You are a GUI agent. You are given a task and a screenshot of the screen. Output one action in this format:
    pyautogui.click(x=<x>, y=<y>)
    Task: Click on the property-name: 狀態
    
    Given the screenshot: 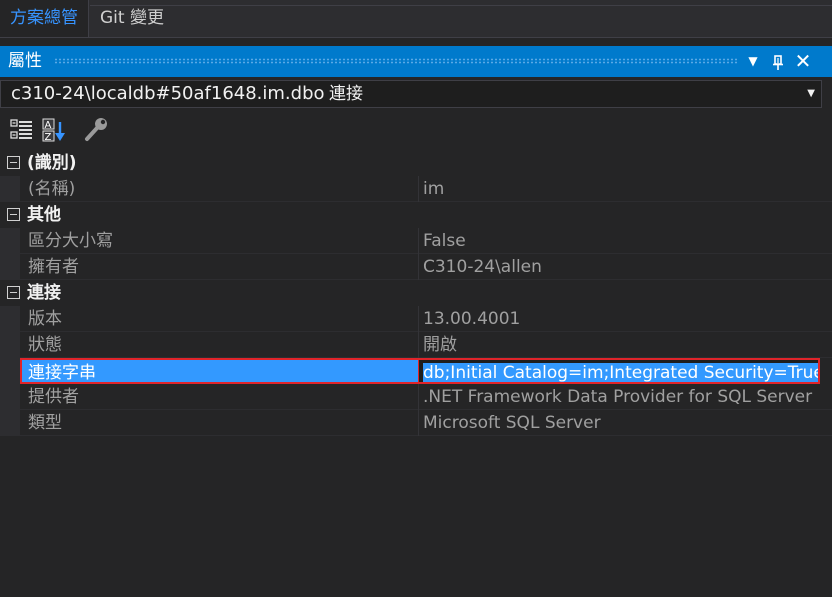 What is the action you would take?
    pyautogui.click(x=219, y=345)
    